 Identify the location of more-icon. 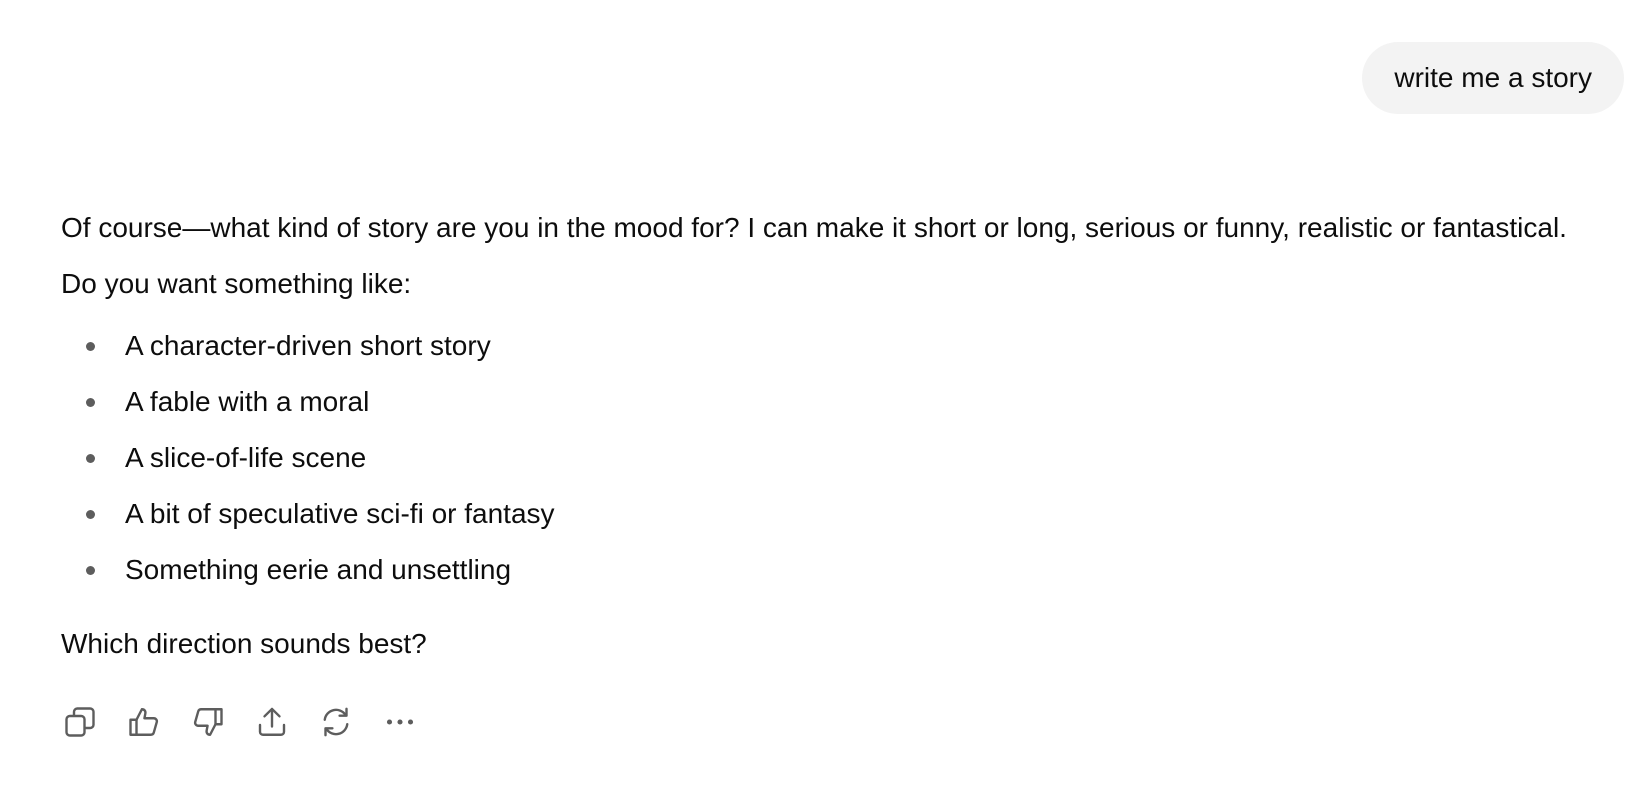
(400, 722).